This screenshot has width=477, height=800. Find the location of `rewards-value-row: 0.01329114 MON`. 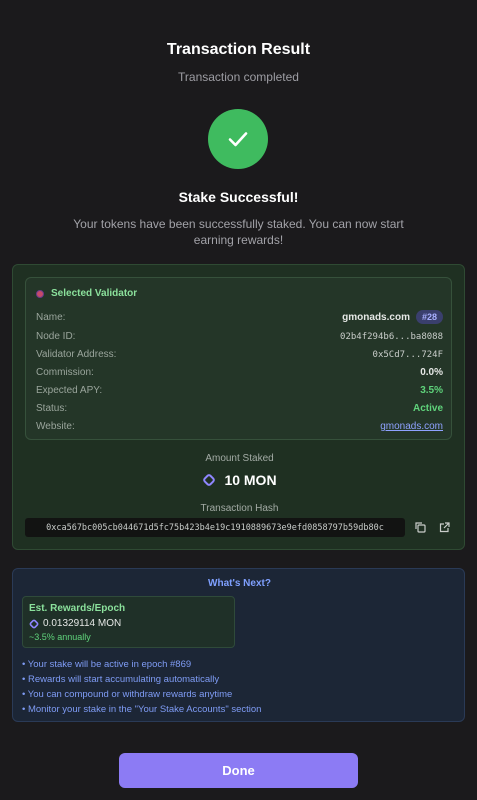

rewards-value-row: 0.01329114 MON is located at coordinates (75, 623).